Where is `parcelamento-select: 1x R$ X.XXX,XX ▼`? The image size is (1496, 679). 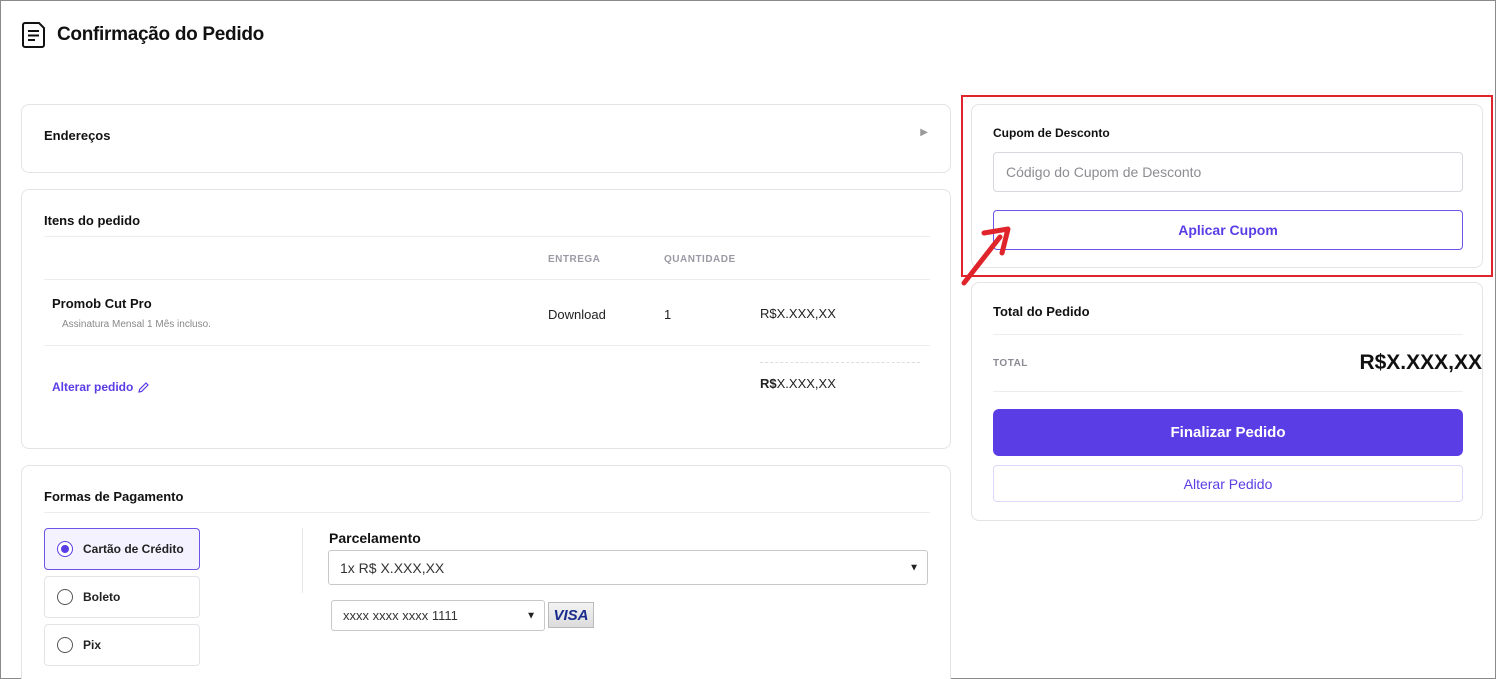
parcelamento-select: 1x R$ X.XXX,XX ▼ is located at coordinates (628, 567).